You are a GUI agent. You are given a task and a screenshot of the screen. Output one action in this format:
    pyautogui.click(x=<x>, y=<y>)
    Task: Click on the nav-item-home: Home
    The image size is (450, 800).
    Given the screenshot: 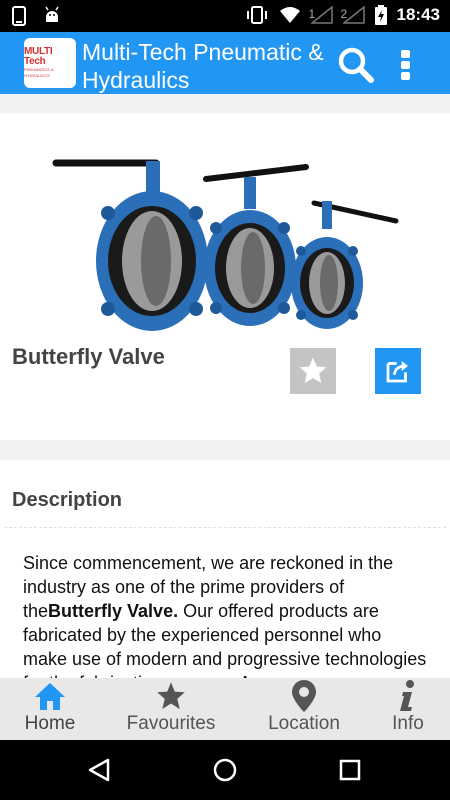 What is the action you would take?
    pyautogui.click(x=50, y=709)
    